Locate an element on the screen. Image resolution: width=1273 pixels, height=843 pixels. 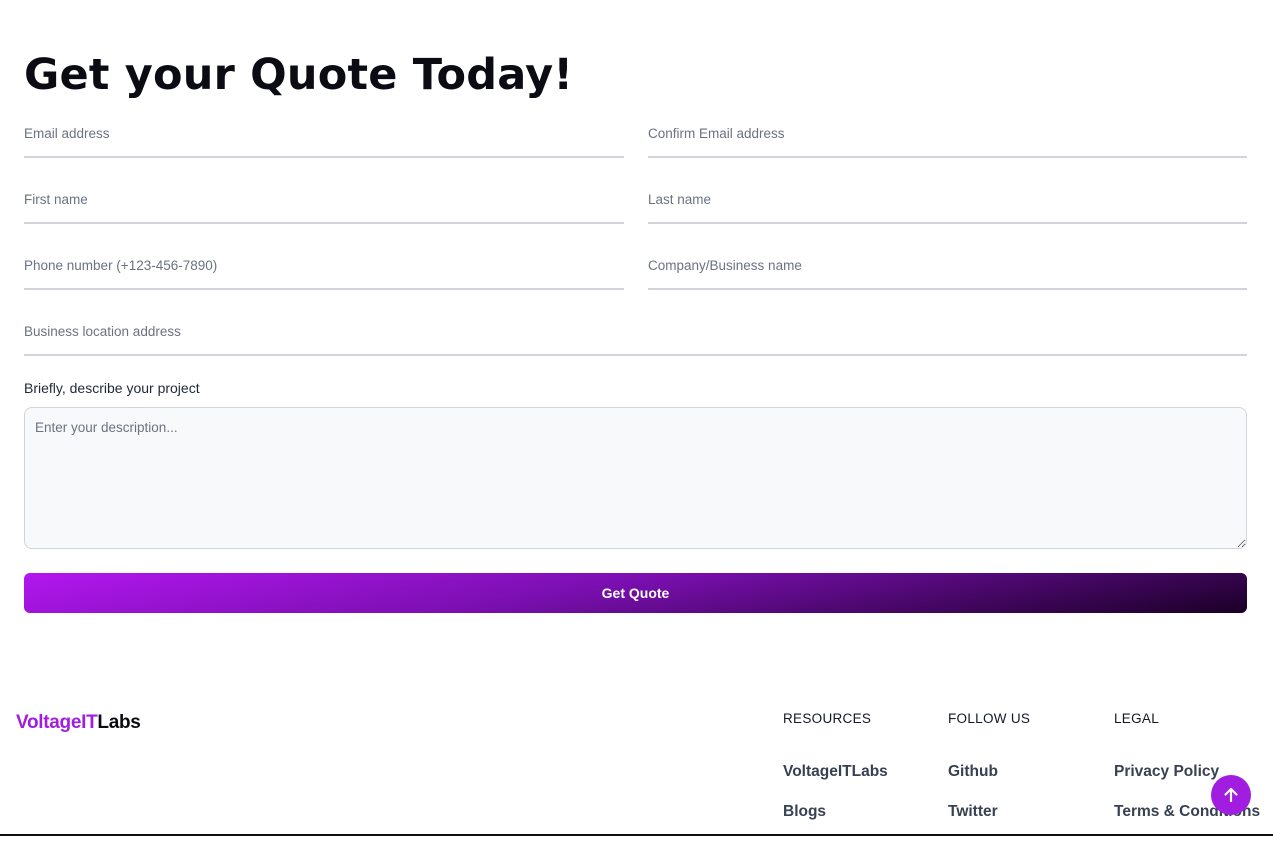
footer-link-twitter: Twitter is located at coordinates (989, 823).